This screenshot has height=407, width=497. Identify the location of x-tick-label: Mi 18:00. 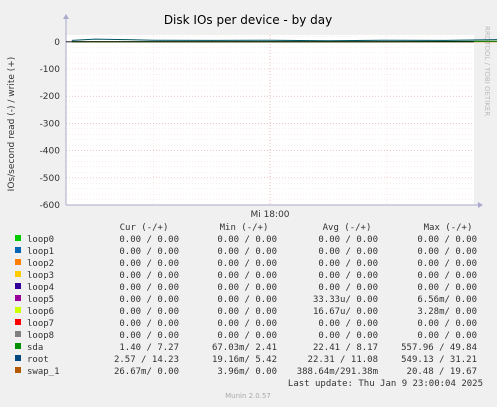
(269, 215).